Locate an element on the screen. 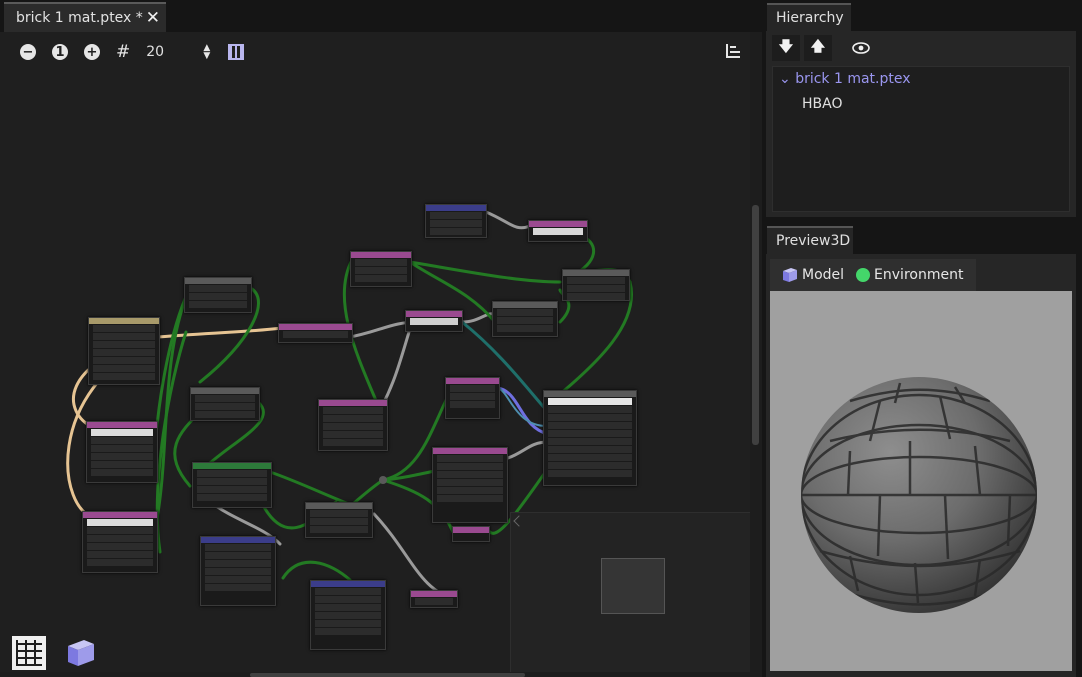  minimap is located at coordinates (630, 592).